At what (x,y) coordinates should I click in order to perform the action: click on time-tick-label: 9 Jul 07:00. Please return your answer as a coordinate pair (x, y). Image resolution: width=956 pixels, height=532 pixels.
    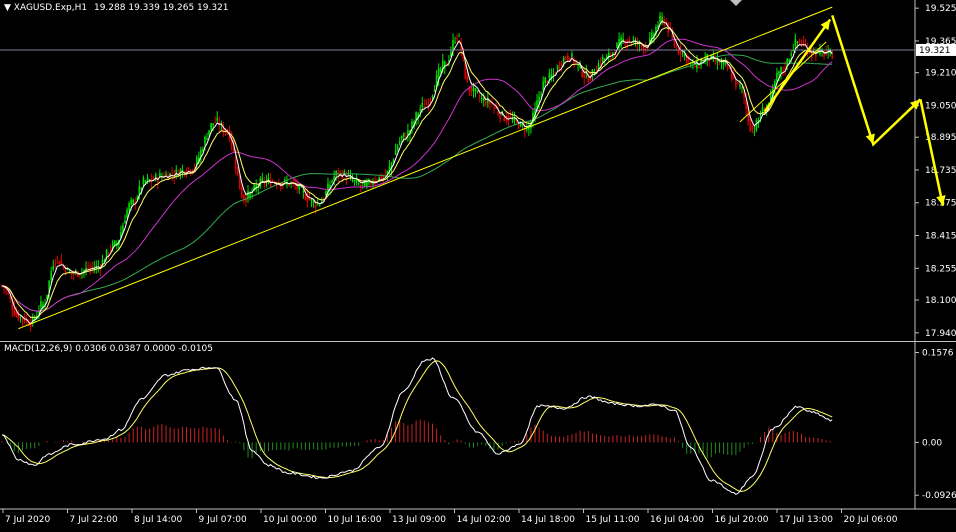
    Looking at the image, I should click on (223, 520).